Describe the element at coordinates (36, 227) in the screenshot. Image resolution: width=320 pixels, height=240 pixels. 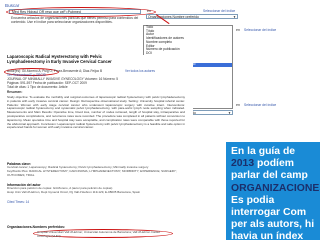
I see `org-label: Organizaciones-Nombres preferidos:` at that location.